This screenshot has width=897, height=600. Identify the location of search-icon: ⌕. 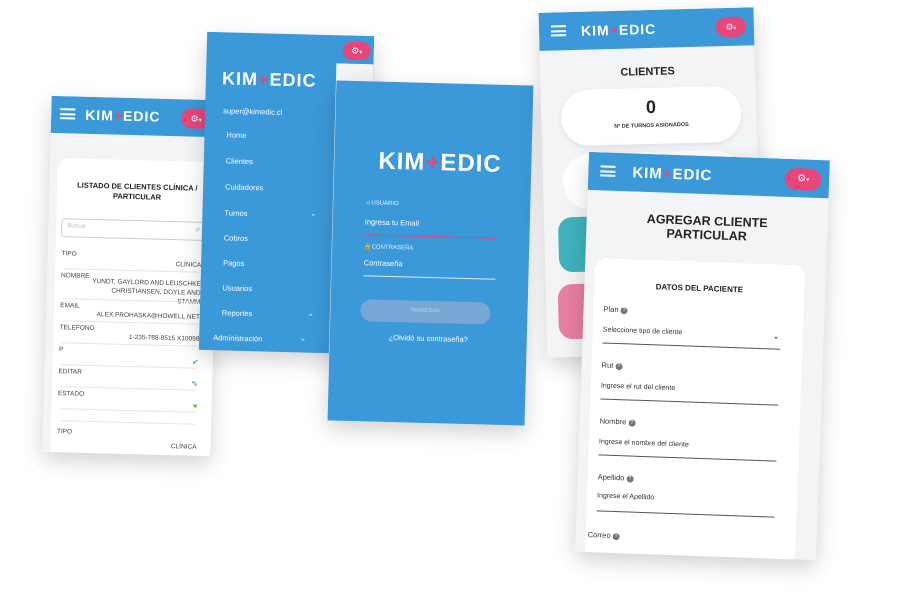
(198, 229).